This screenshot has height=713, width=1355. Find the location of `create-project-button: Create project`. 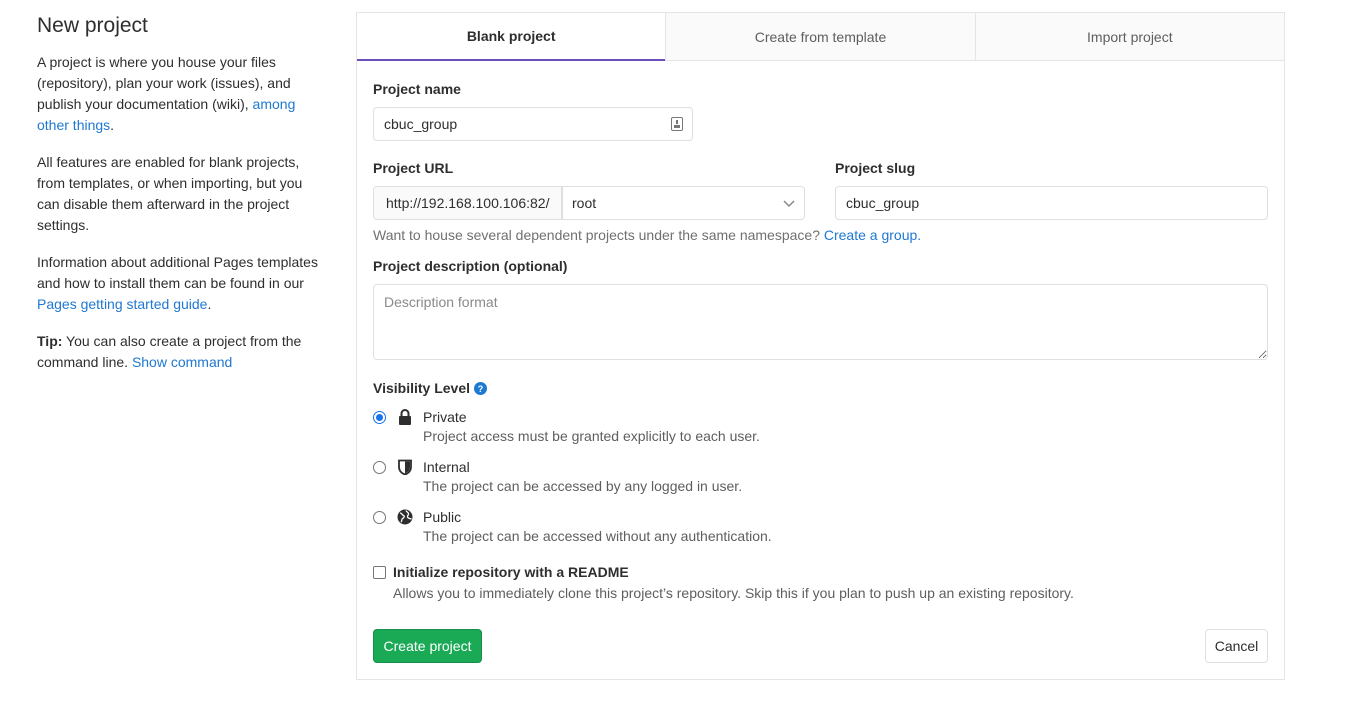

create-project-button: Create project is located at coordinates (427, 646).